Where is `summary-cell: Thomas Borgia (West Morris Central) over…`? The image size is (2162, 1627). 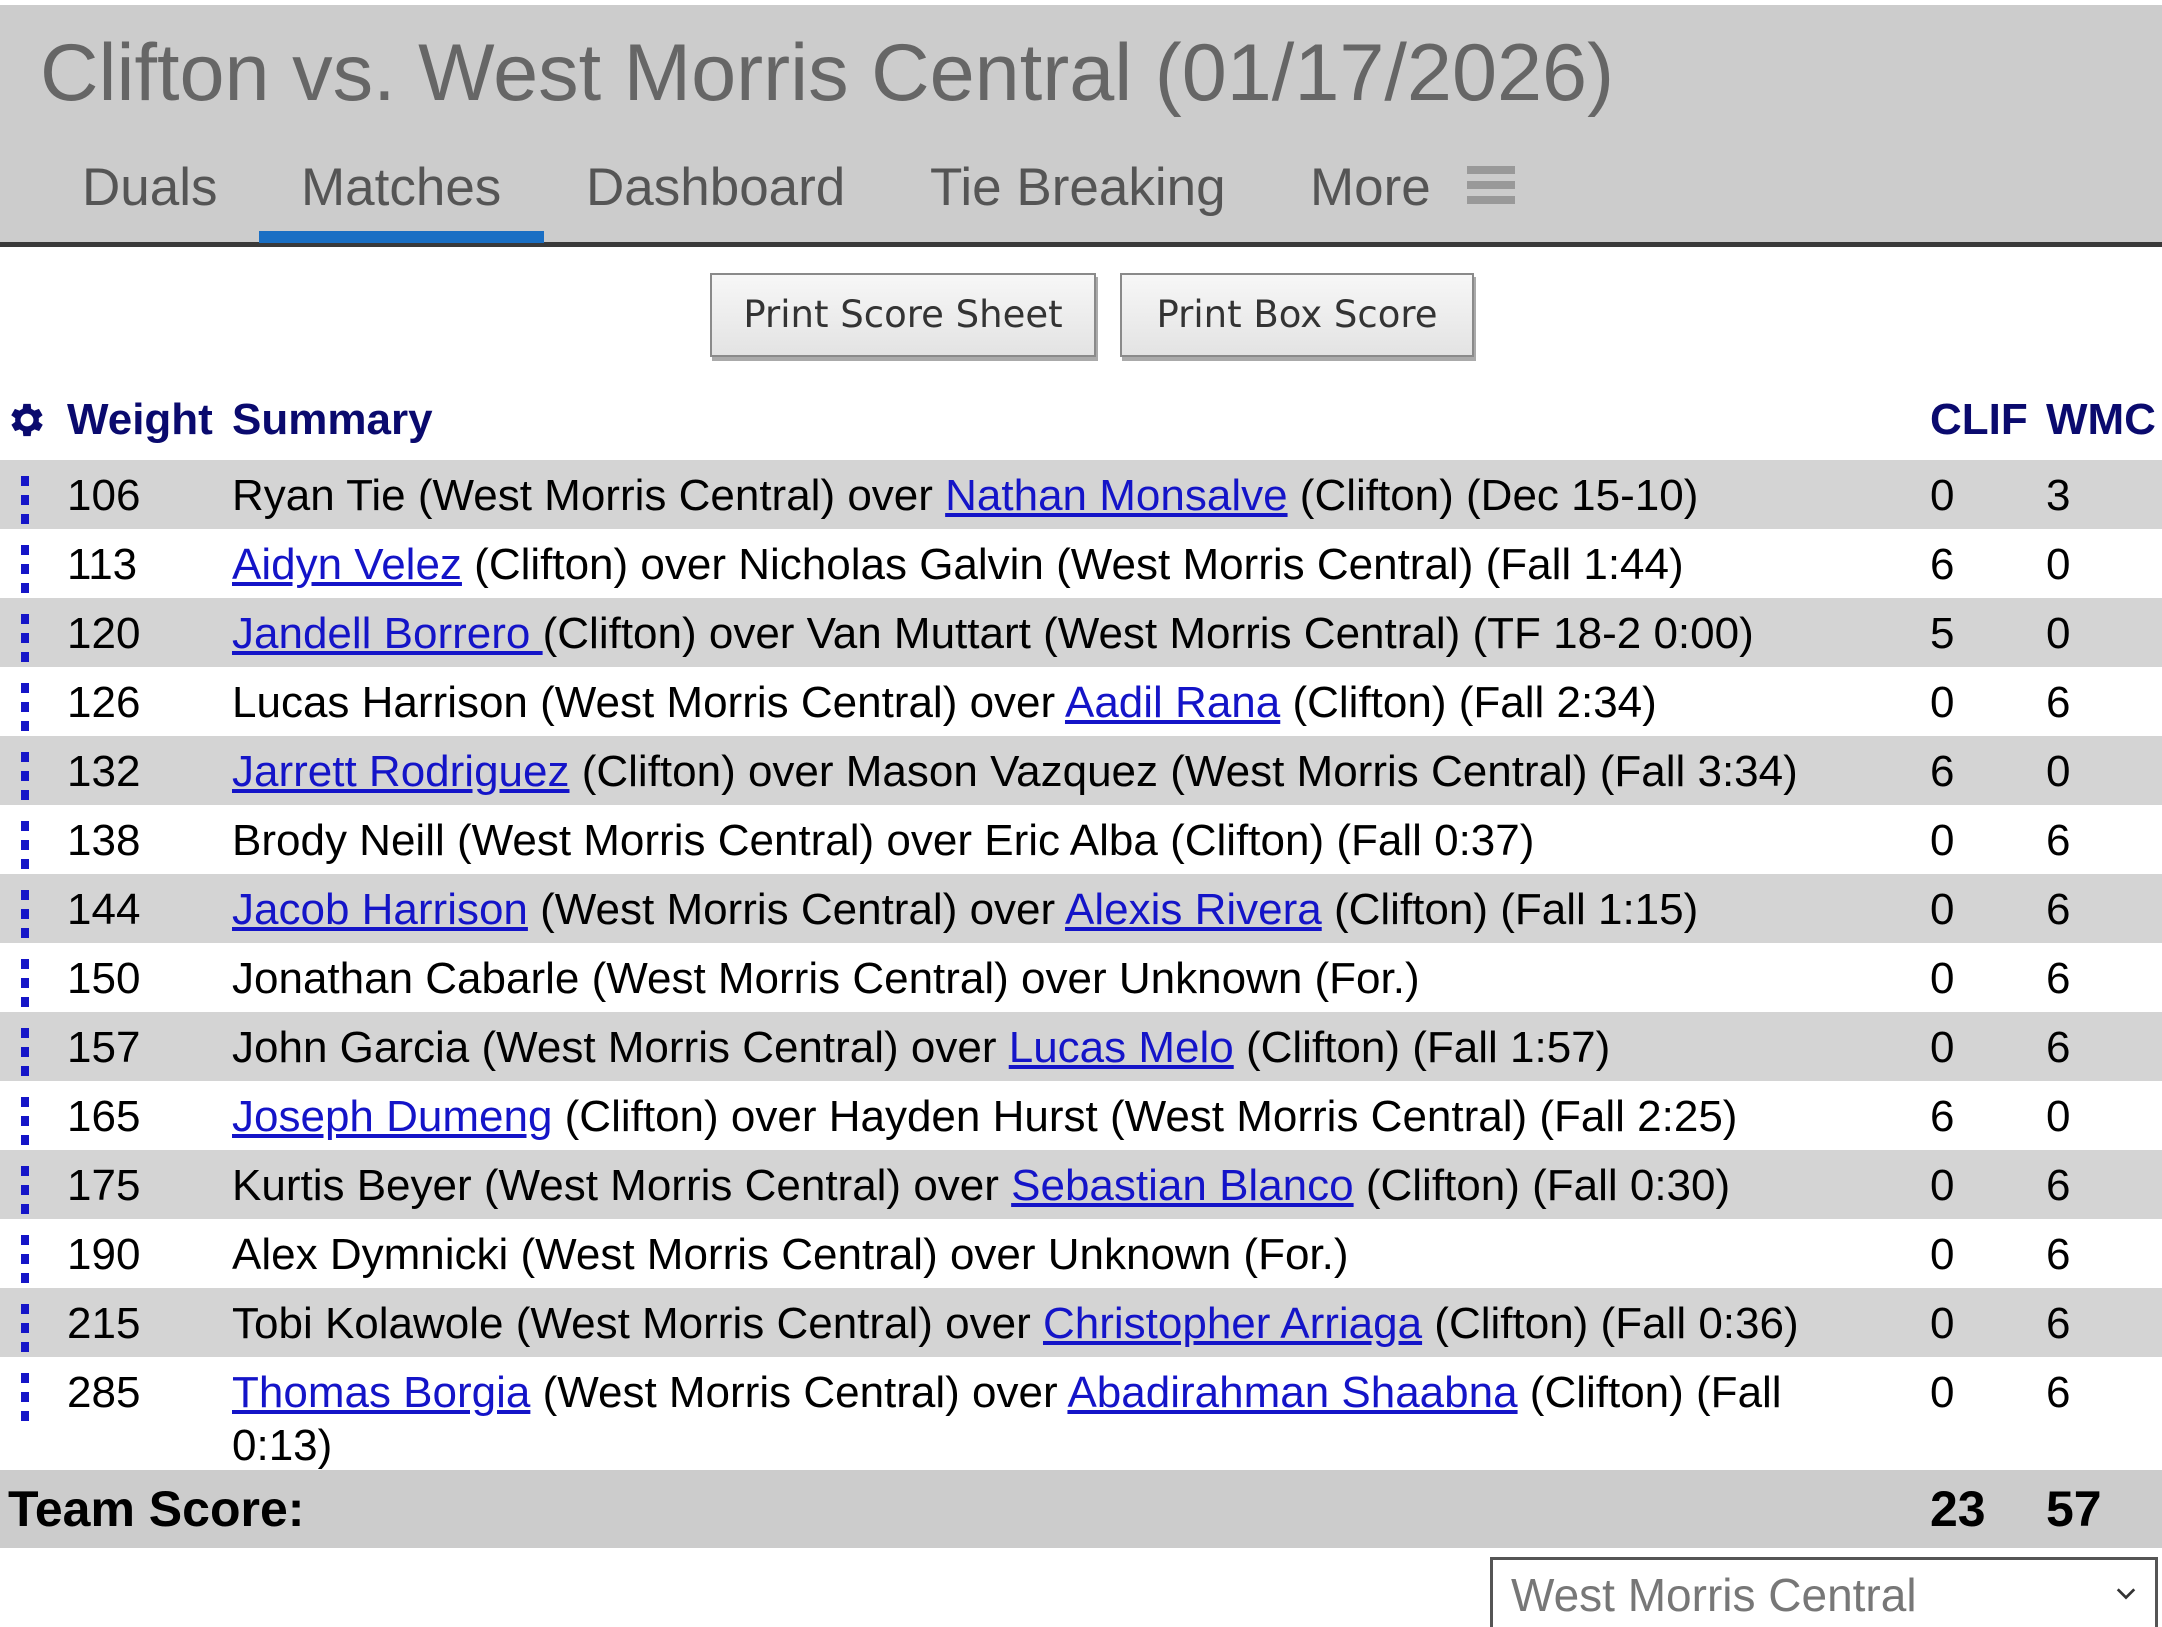 summary-cell: Thomas Borgia (West Morris Central) over… is located at coordinates (1042, 1420).